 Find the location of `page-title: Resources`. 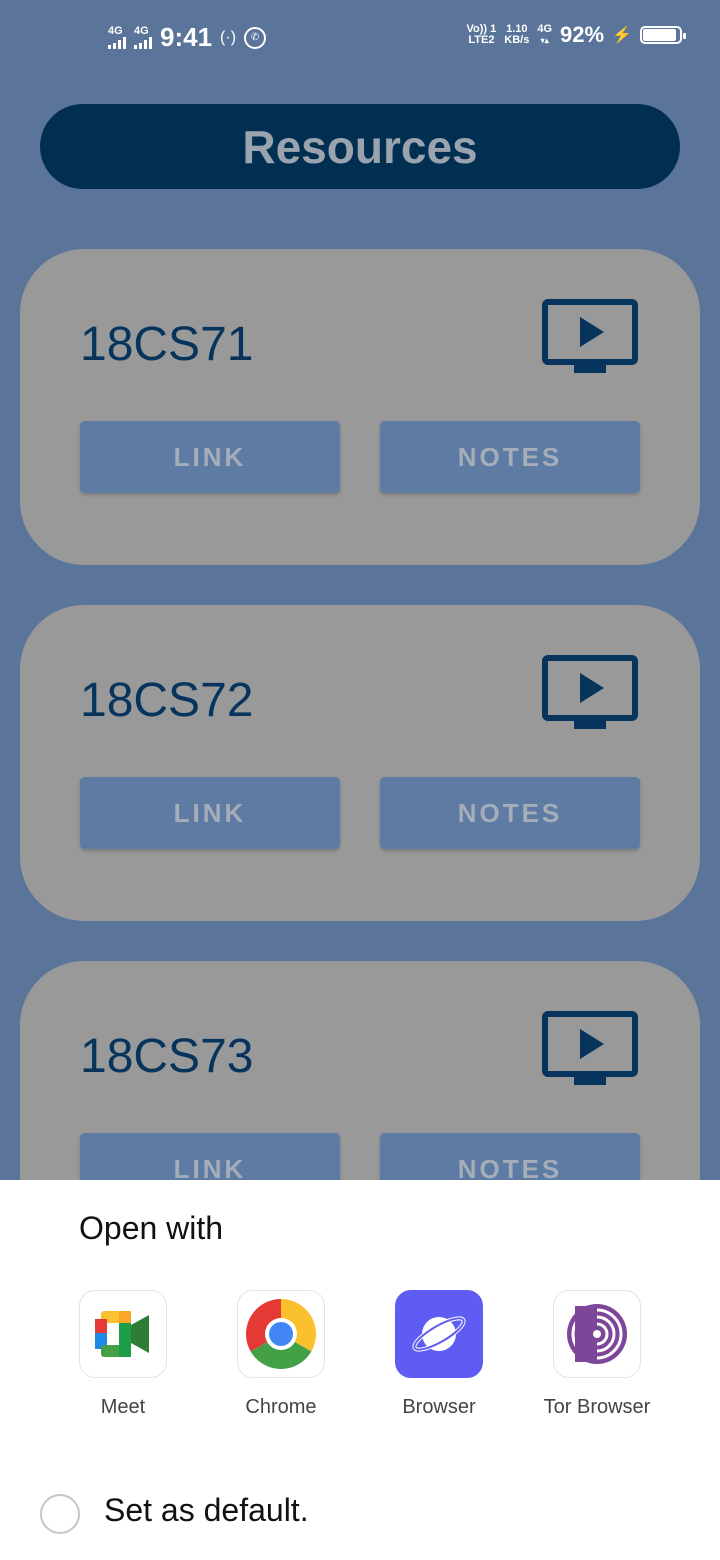

page-title: Resources is located at coordinates (360, 146).